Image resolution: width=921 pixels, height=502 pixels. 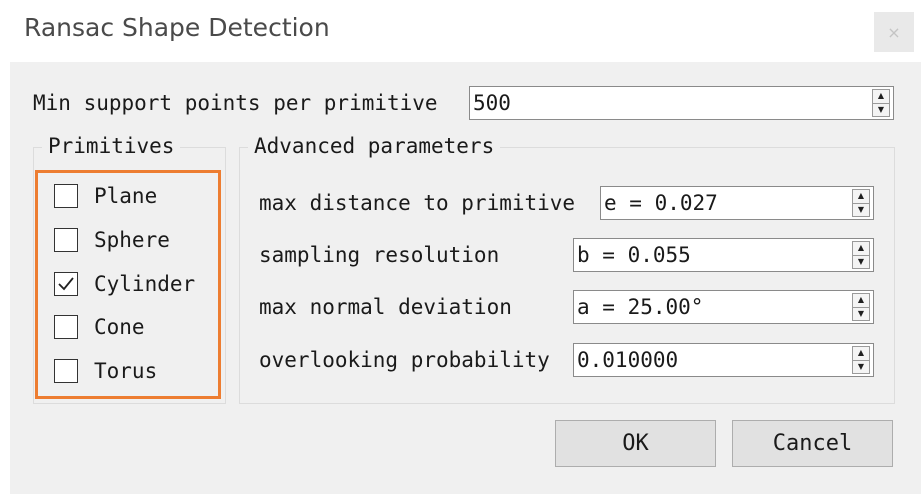 What do you see at coordinates (177, 27) in the screenshot?
I see `window-title: Ransac Shape Detection` at bounding box center [177, 27].